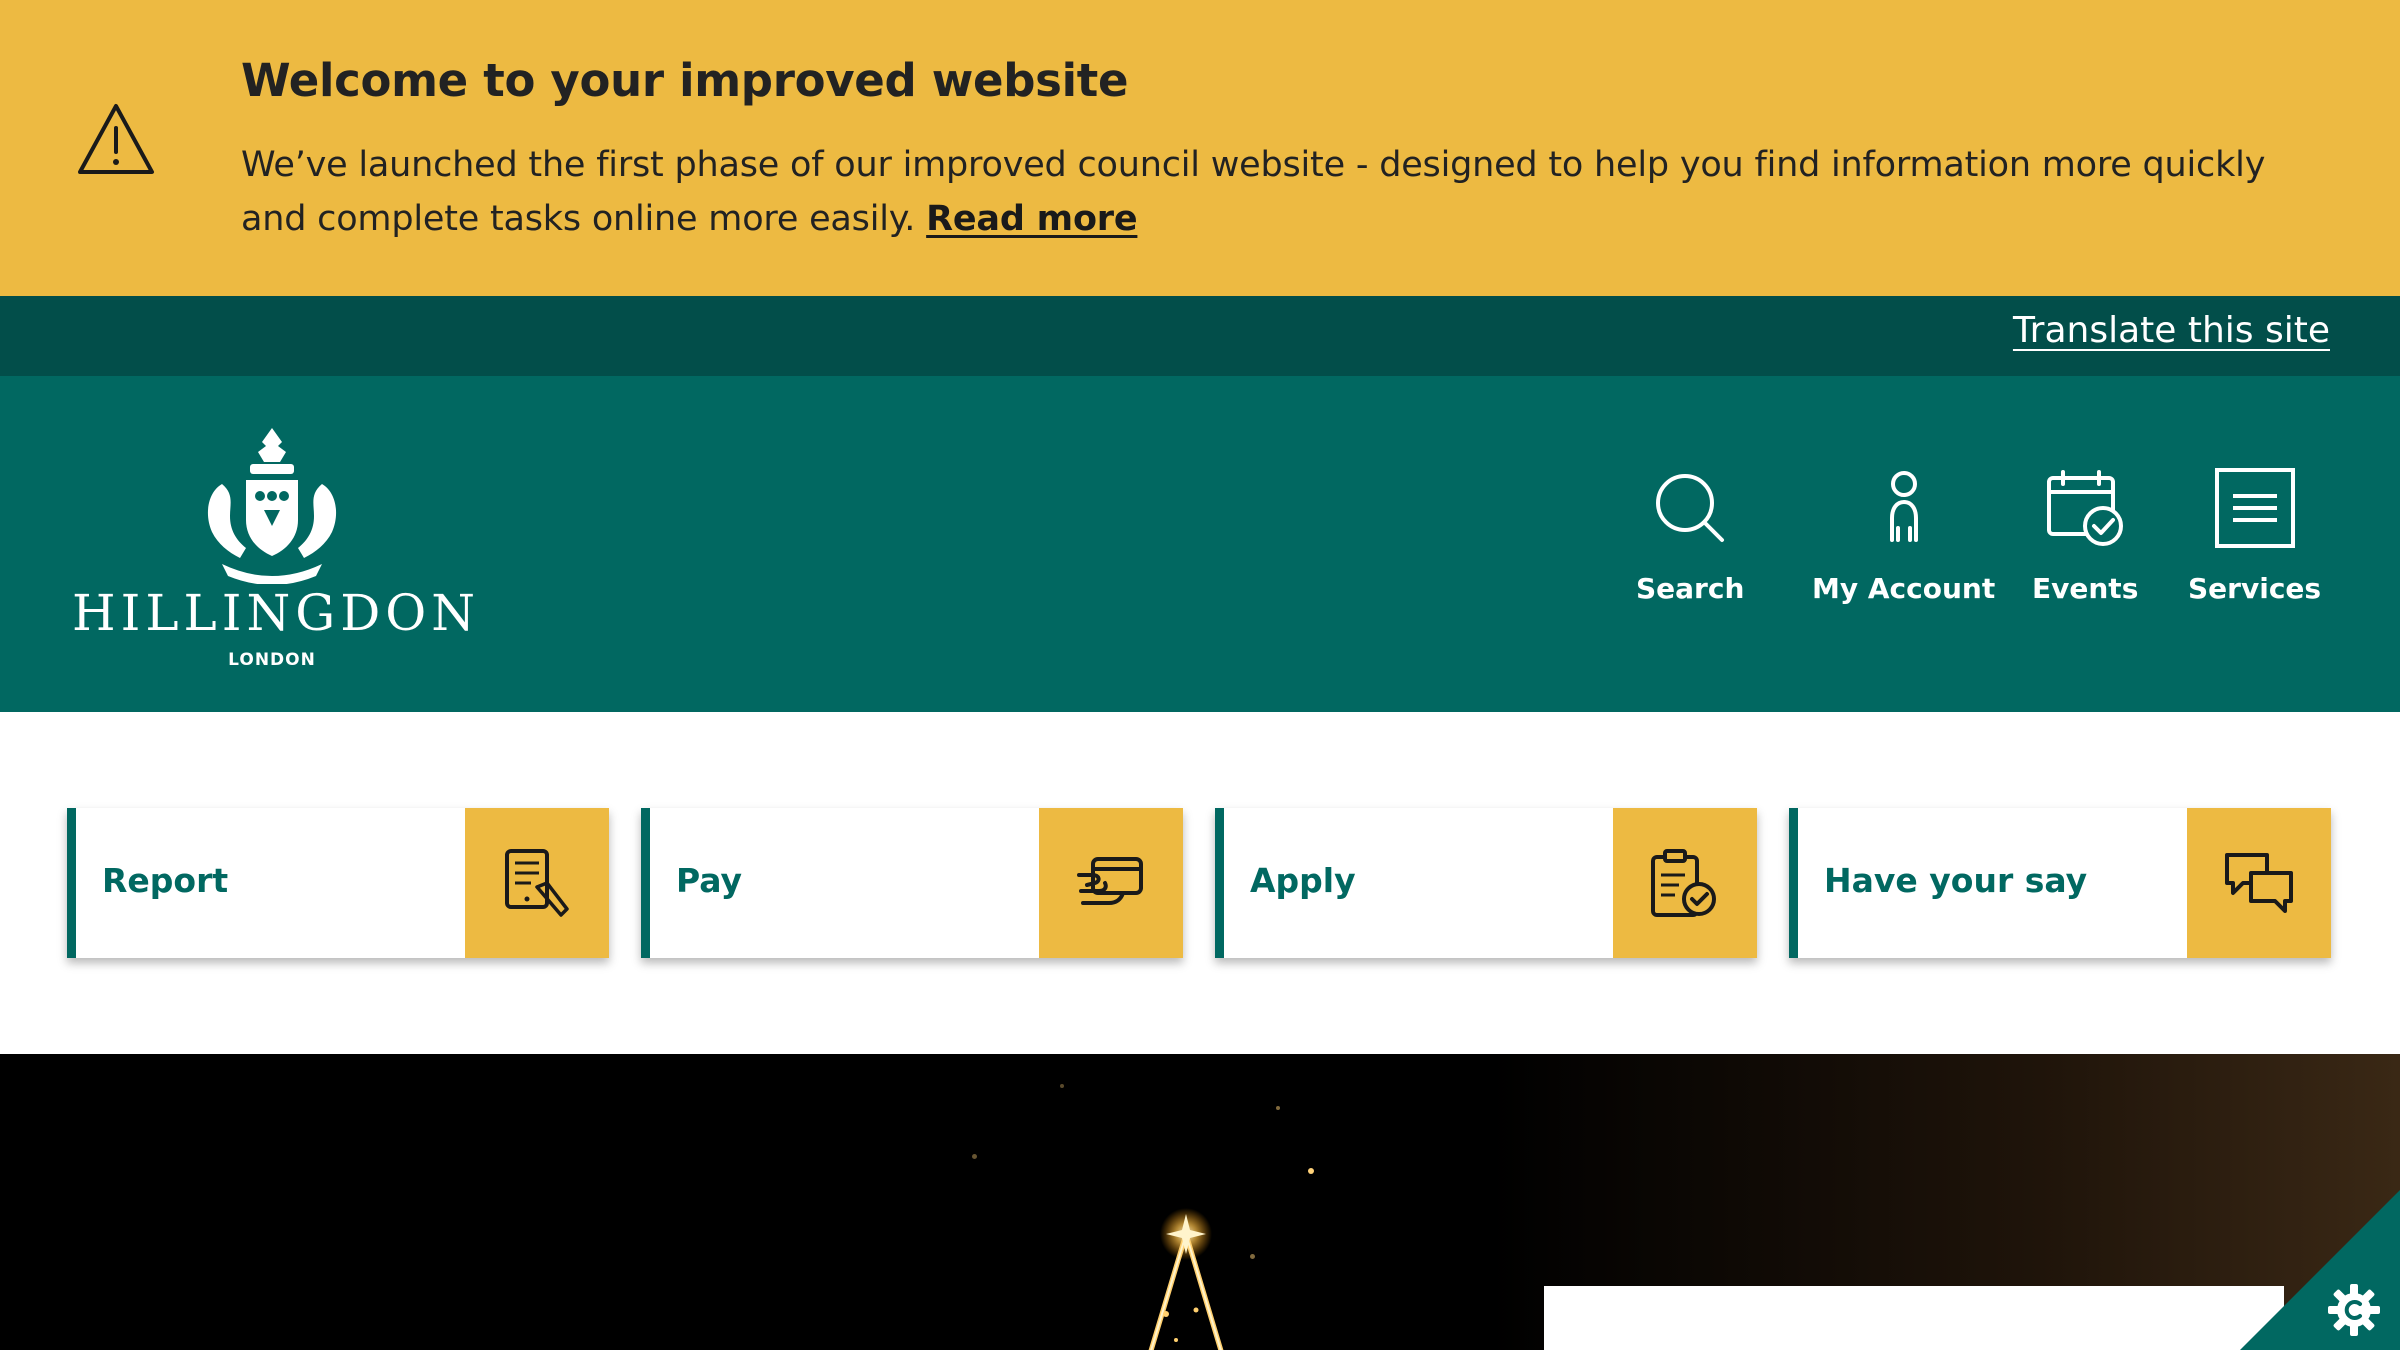  I want to click on nav-label-events: Events, so click(2085, 588).